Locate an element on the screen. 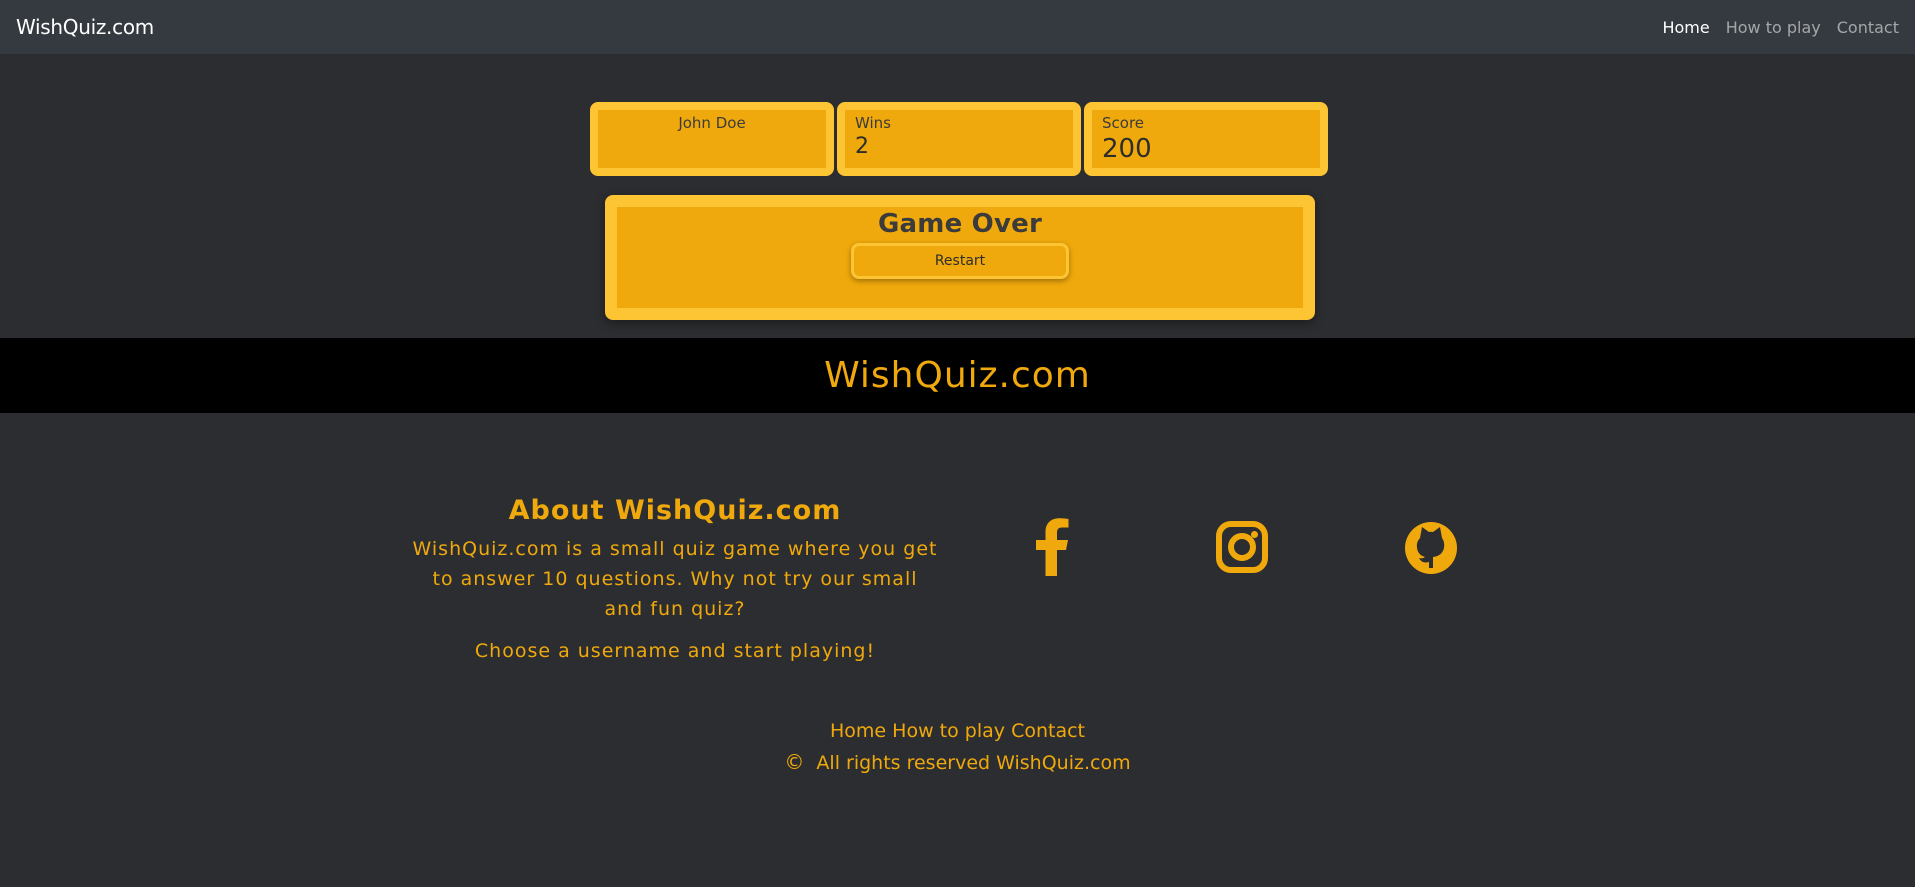  game-over-title: Game Over is located at coordinates (960, 224).